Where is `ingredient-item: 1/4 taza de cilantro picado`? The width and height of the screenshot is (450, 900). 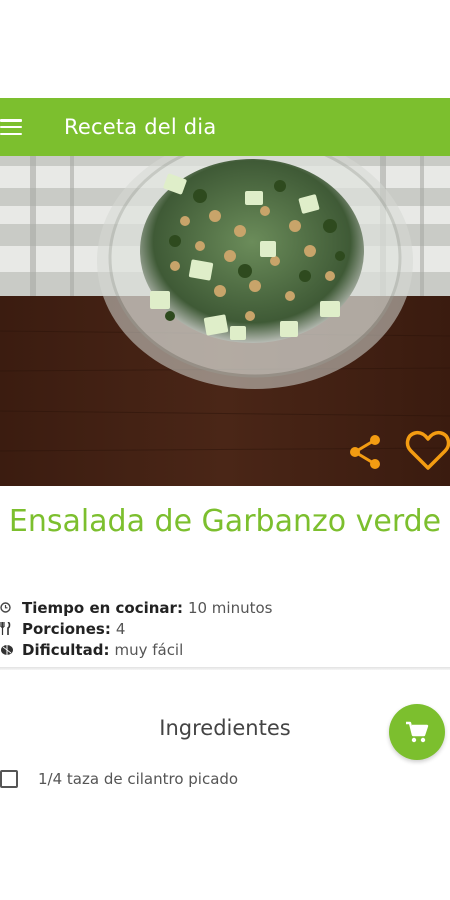 ingredient-item: 1/4 taza de cilantro picado is located at coordinates (119, 779).